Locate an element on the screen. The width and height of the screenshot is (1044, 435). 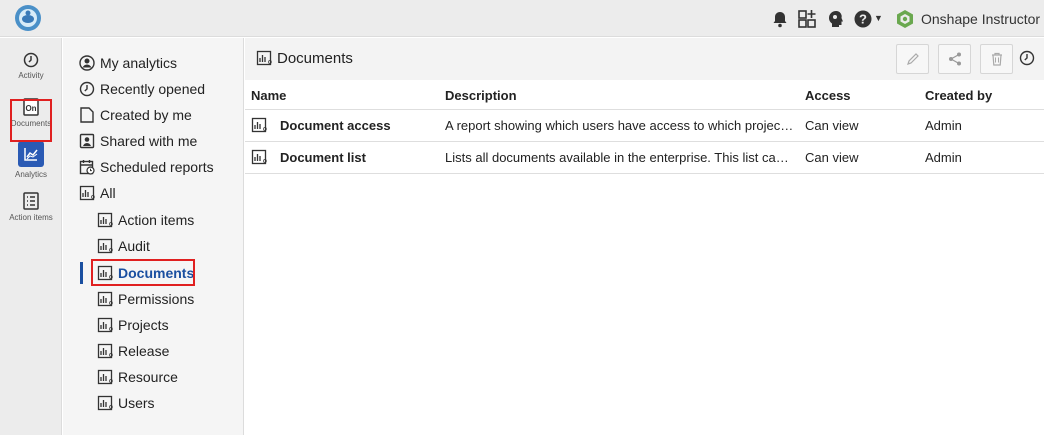
rail-label-action-items: Action items is located at coordinates (31, 217).